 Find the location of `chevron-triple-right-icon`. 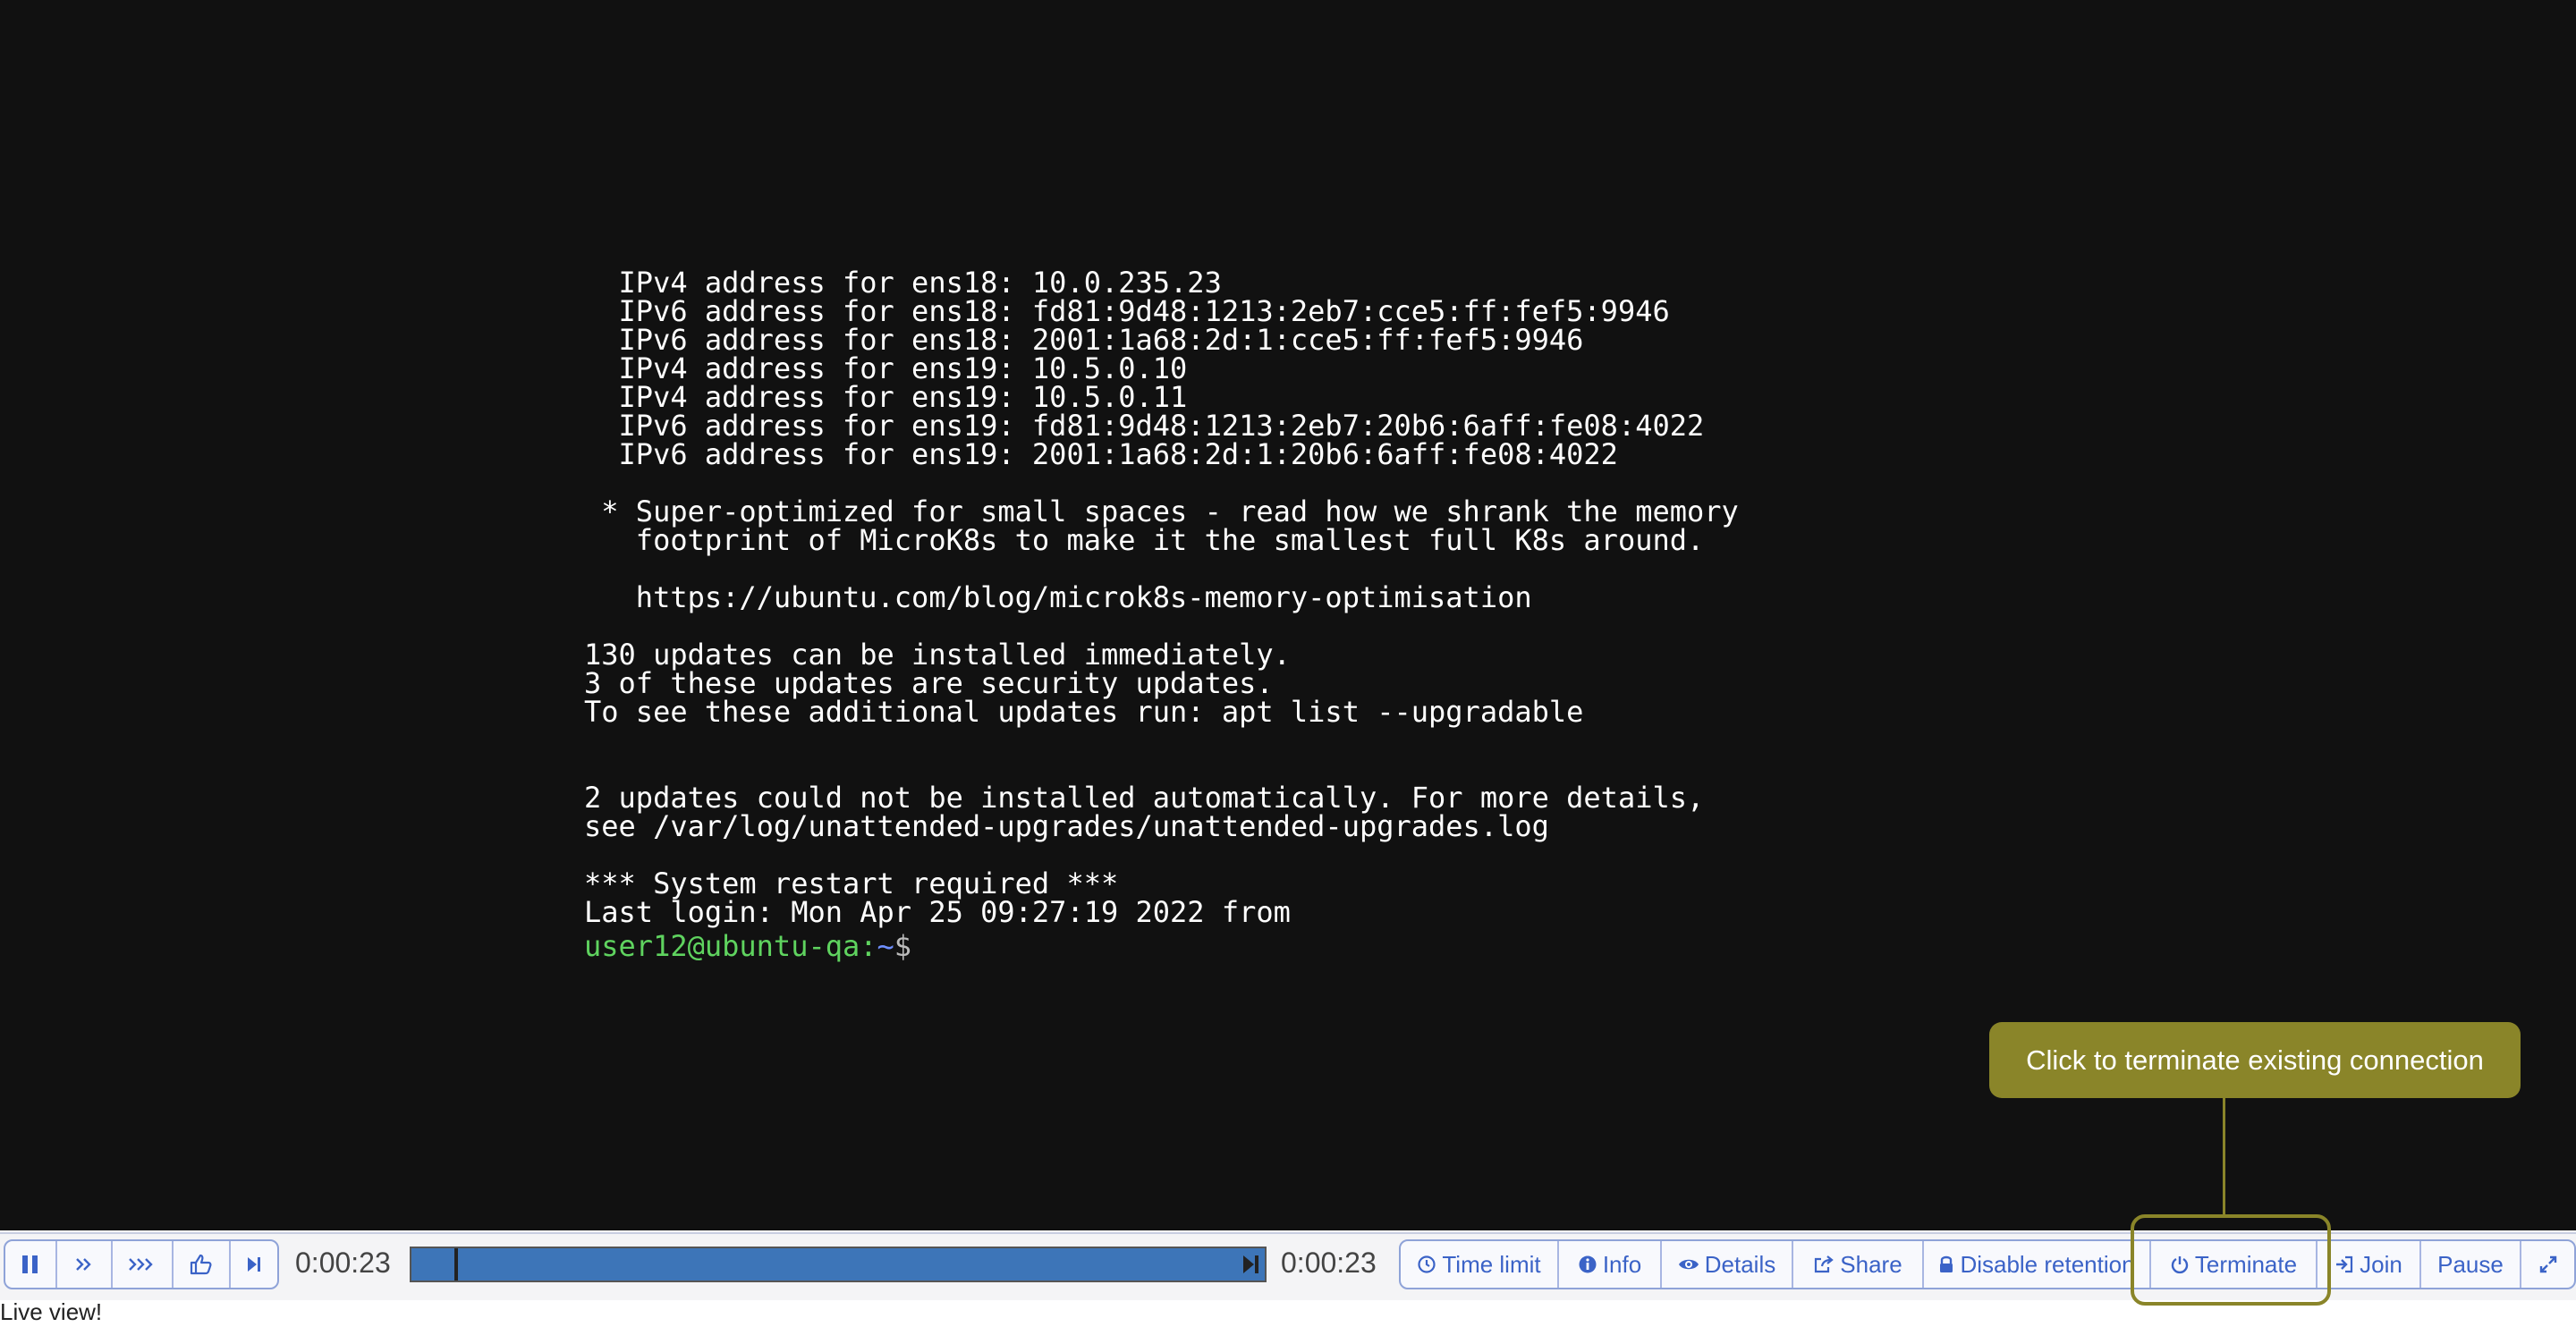

chevron-triple-right-icon is located at coordinates (141, 1264).